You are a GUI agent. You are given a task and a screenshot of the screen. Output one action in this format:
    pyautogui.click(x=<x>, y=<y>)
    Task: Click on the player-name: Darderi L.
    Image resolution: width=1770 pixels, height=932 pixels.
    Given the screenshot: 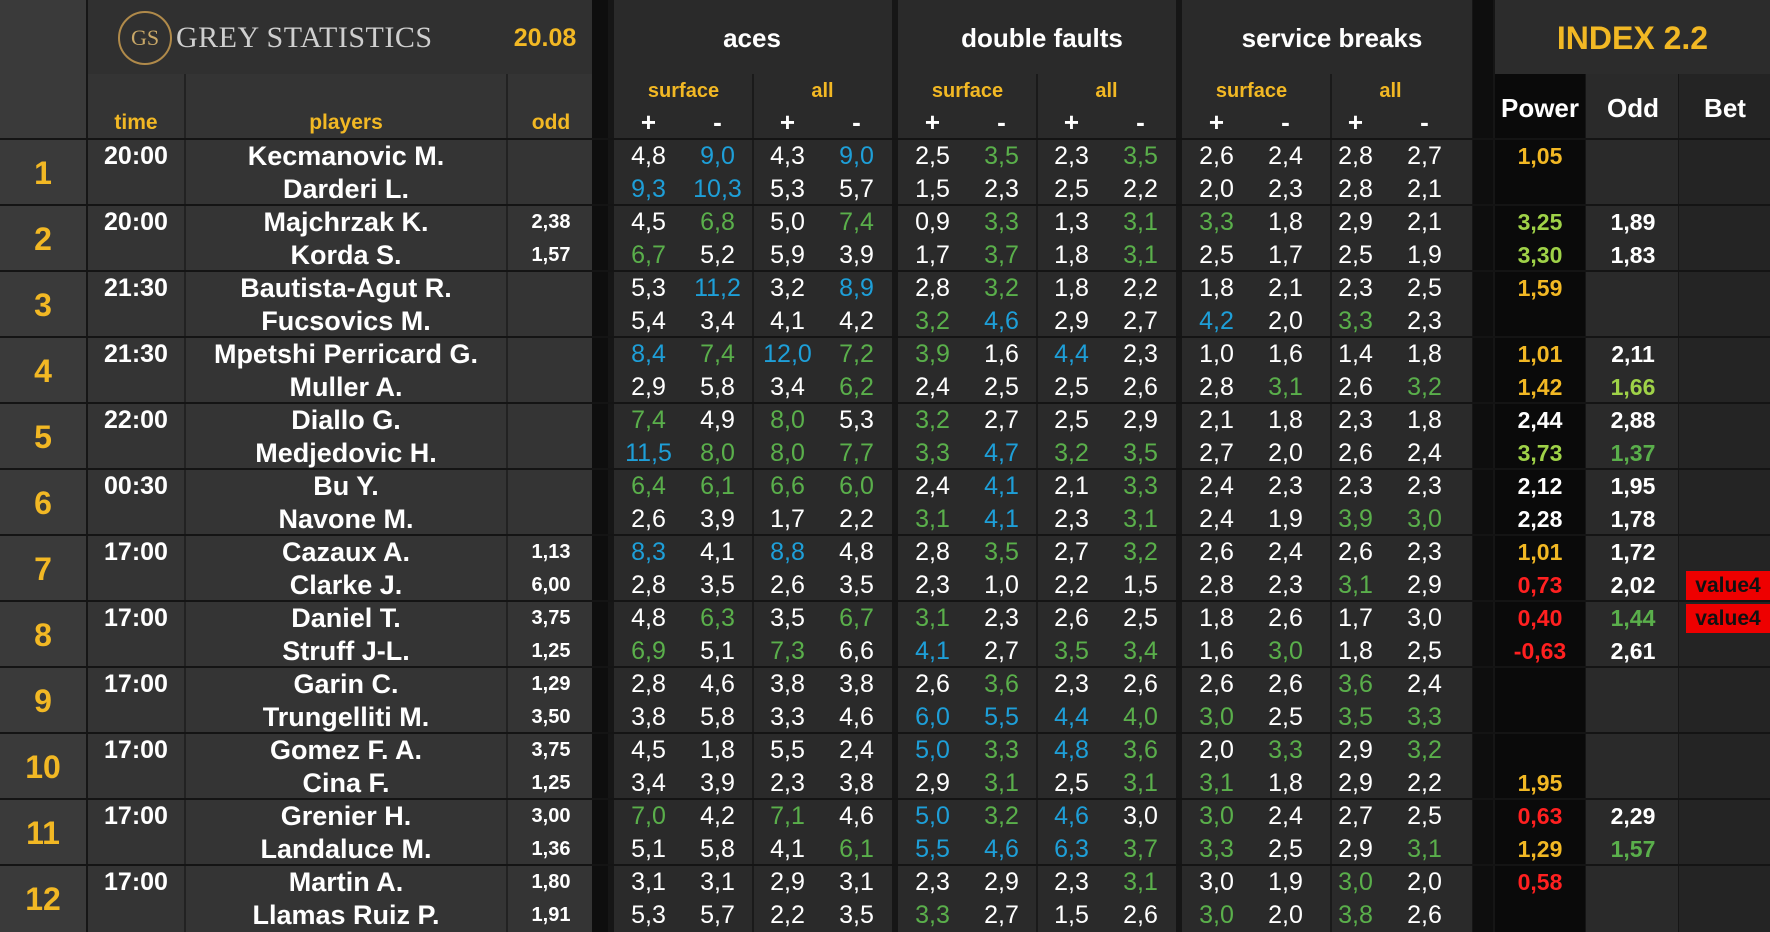 What is the action you would take?
    pyautogui.click(x=346, y=189)
    